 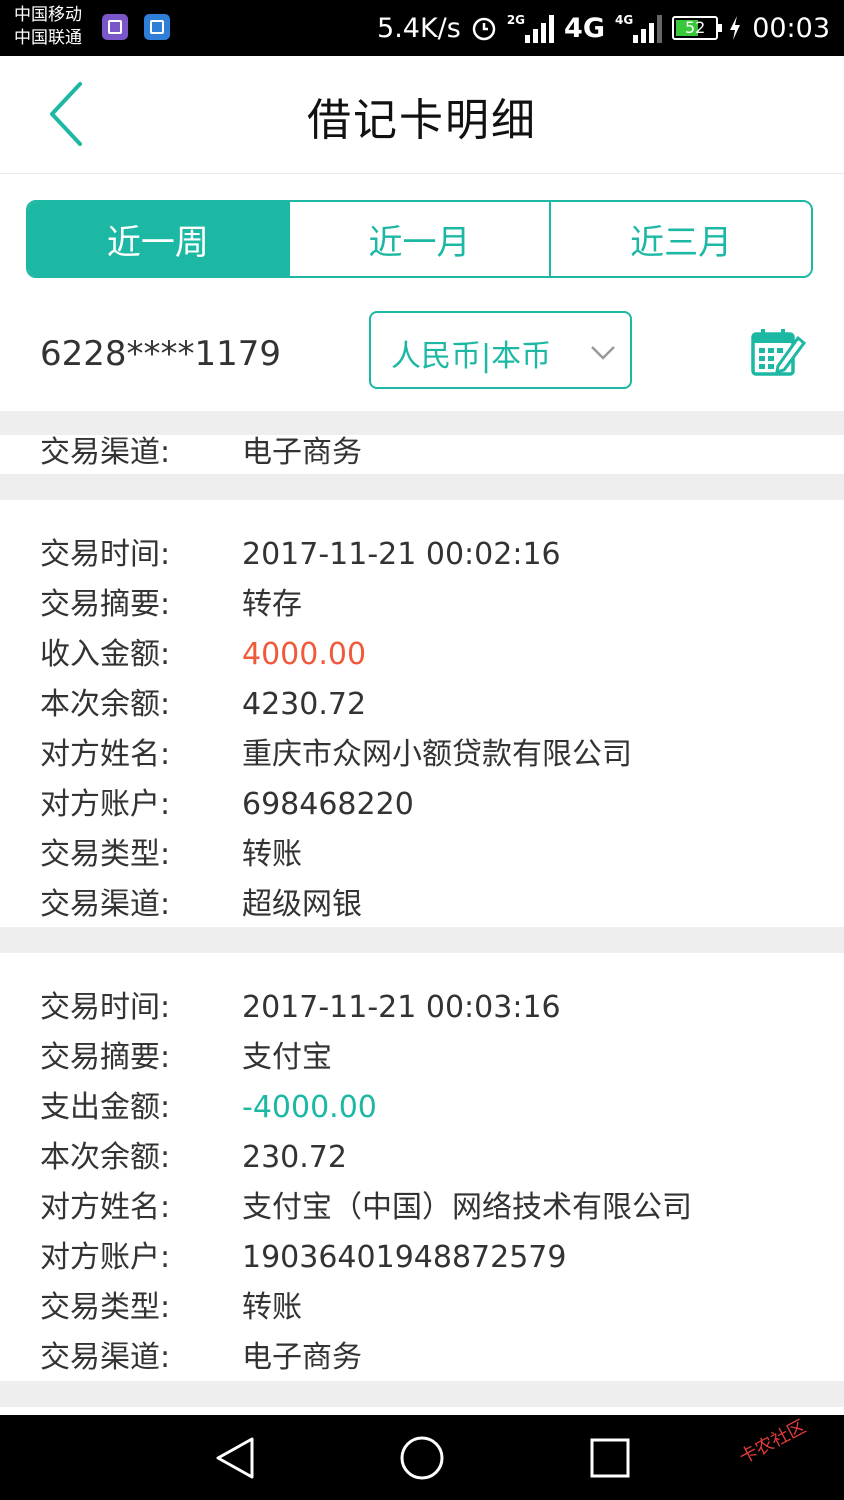 What do you see at coordinates (304, 654) in the screenshot?
I see `income-amount: 4000.00` at bounding box center [304, 654].